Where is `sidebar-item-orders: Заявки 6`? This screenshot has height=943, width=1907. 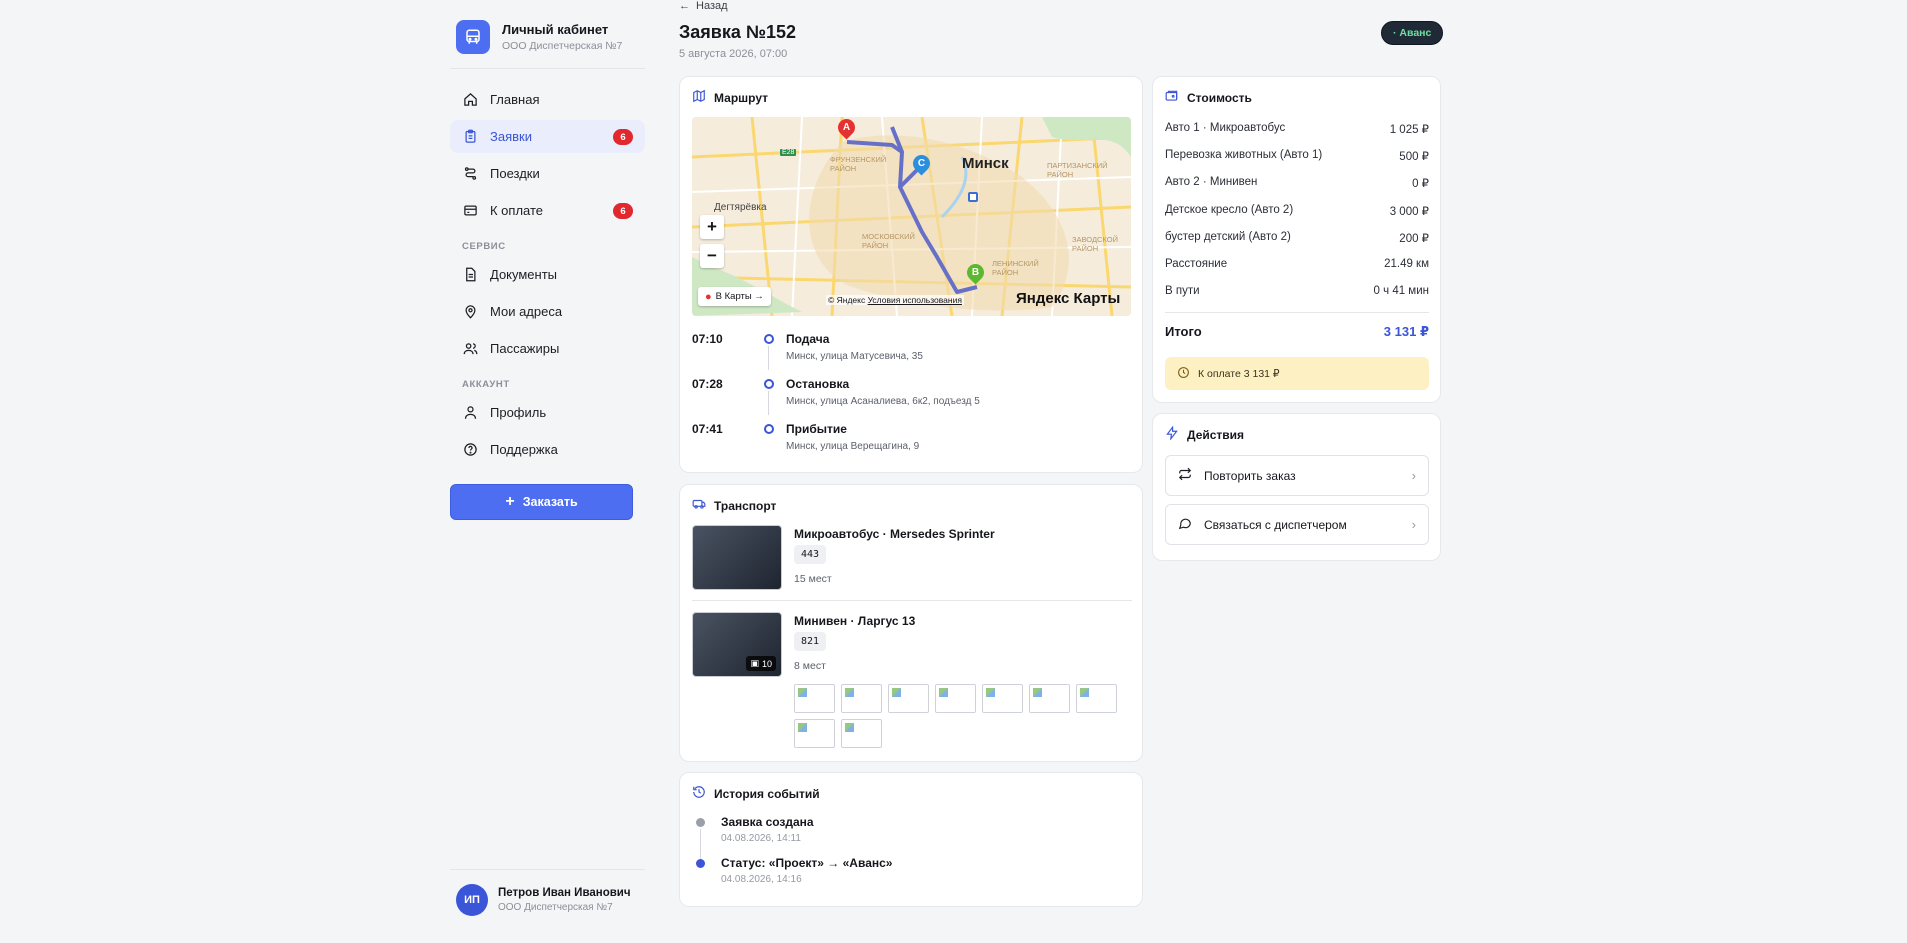 sidebar-item-orders: Заявки 6 is located at coordinates (547, 136).